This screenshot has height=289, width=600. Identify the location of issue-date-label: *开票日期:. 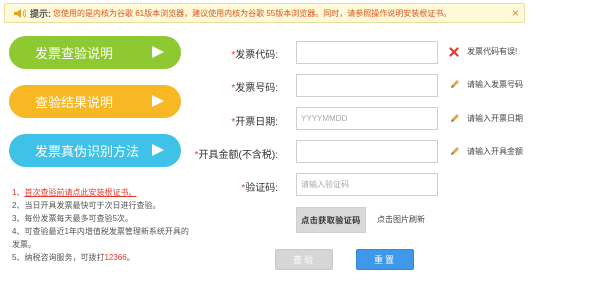
(254, 122).